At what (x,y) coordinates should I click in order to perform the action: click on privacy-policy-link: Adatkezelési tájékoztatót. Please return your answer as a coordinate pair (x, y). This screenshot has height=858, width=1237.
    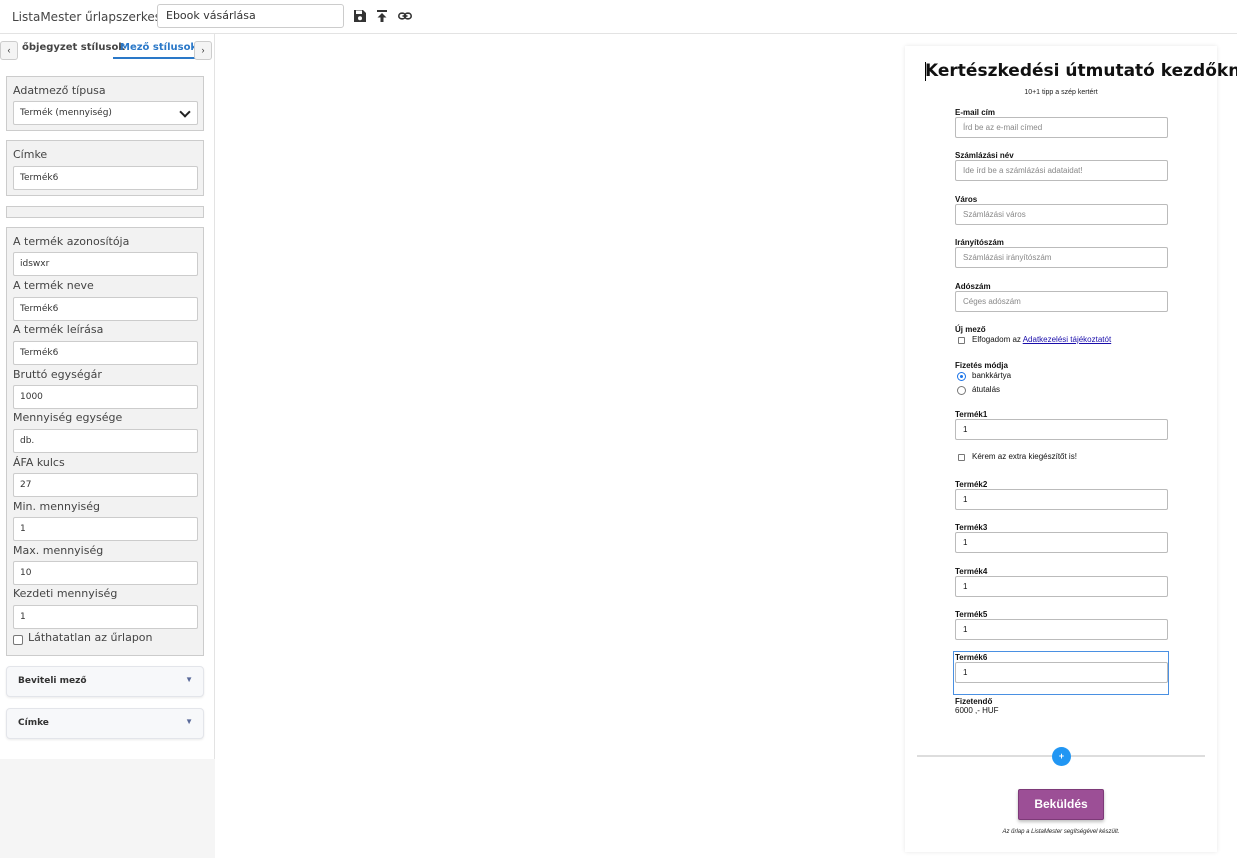
    Looking at the image, I should click on (1067, 339).